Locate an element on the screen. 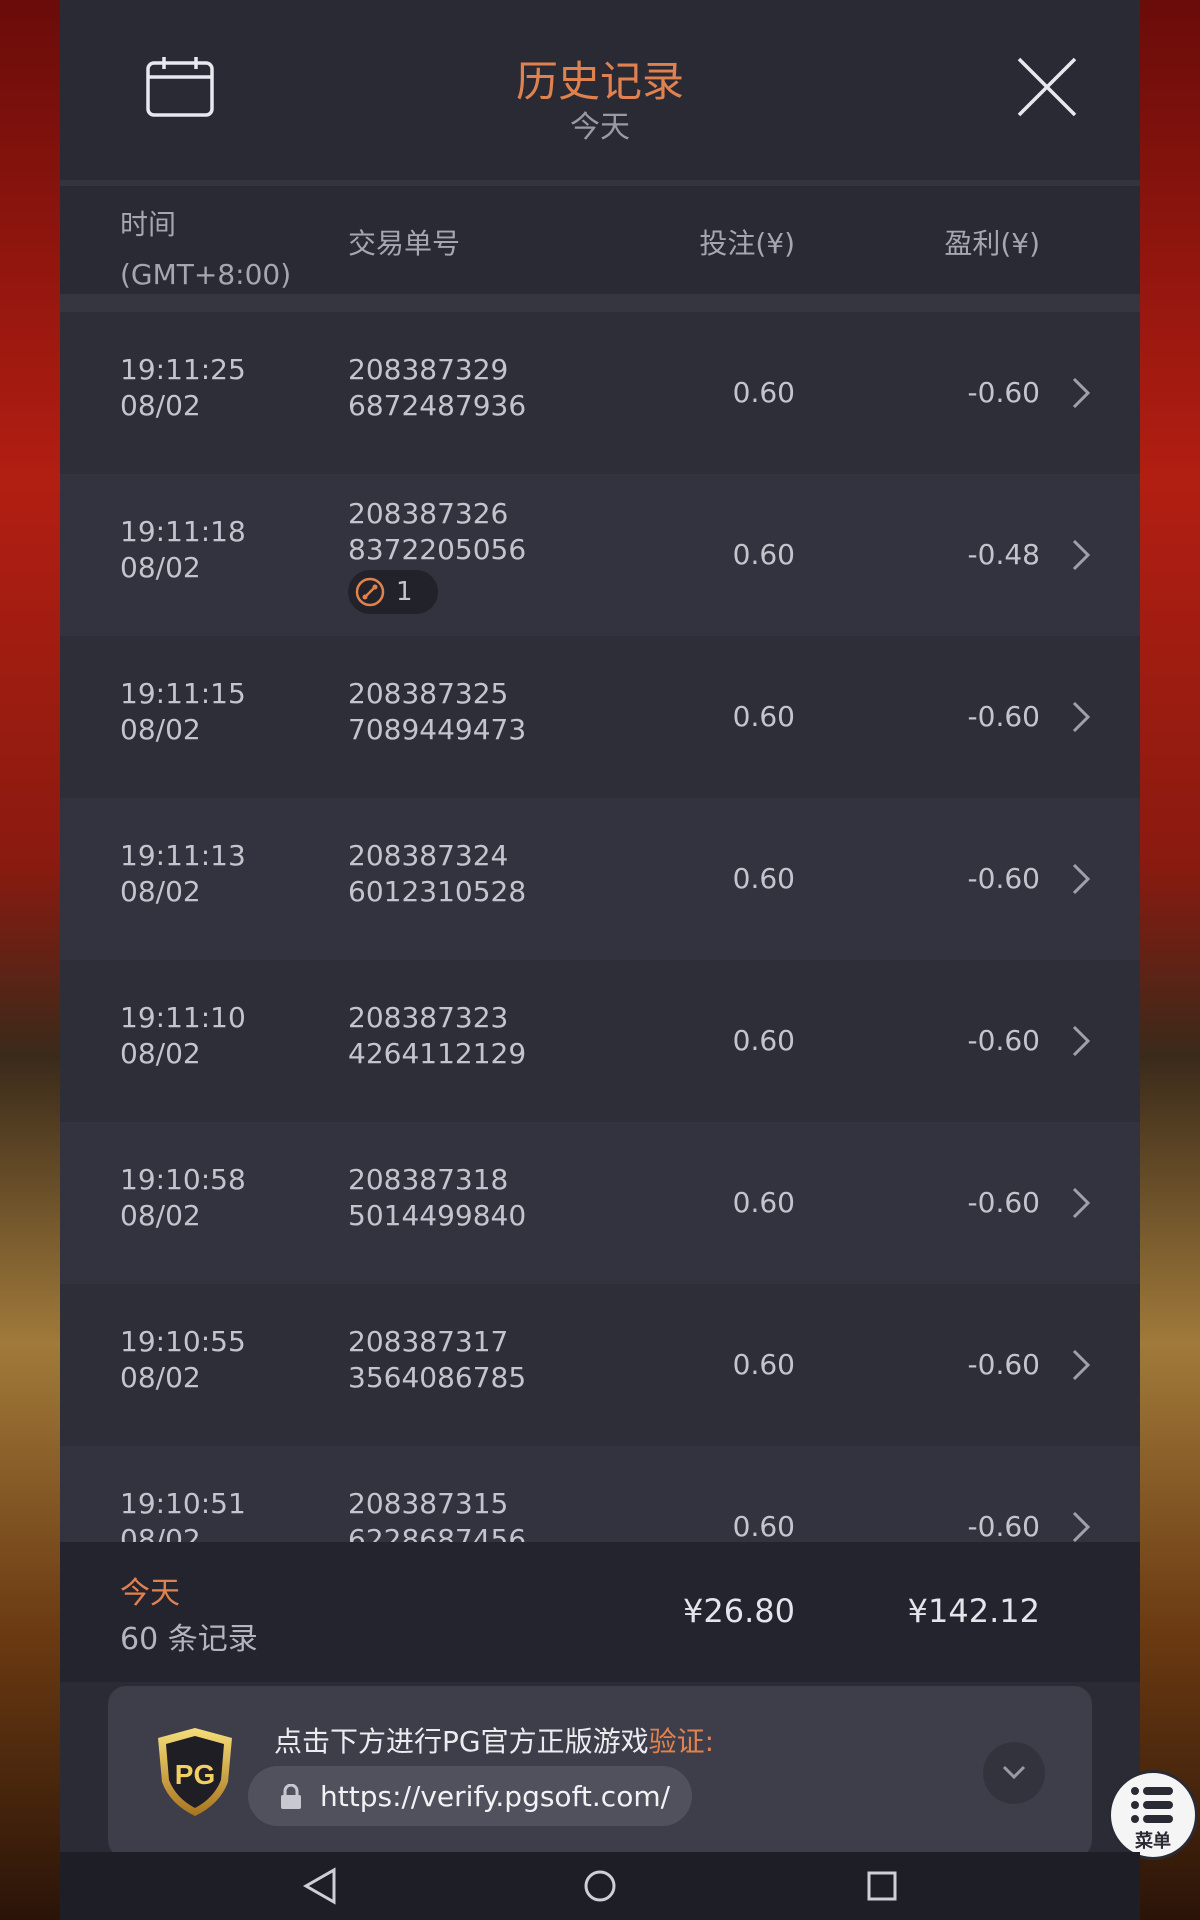 The image size is (1200, 1920). verify-url: https://verify.pgsoft.com/ is located at coordinates (495, 1796).